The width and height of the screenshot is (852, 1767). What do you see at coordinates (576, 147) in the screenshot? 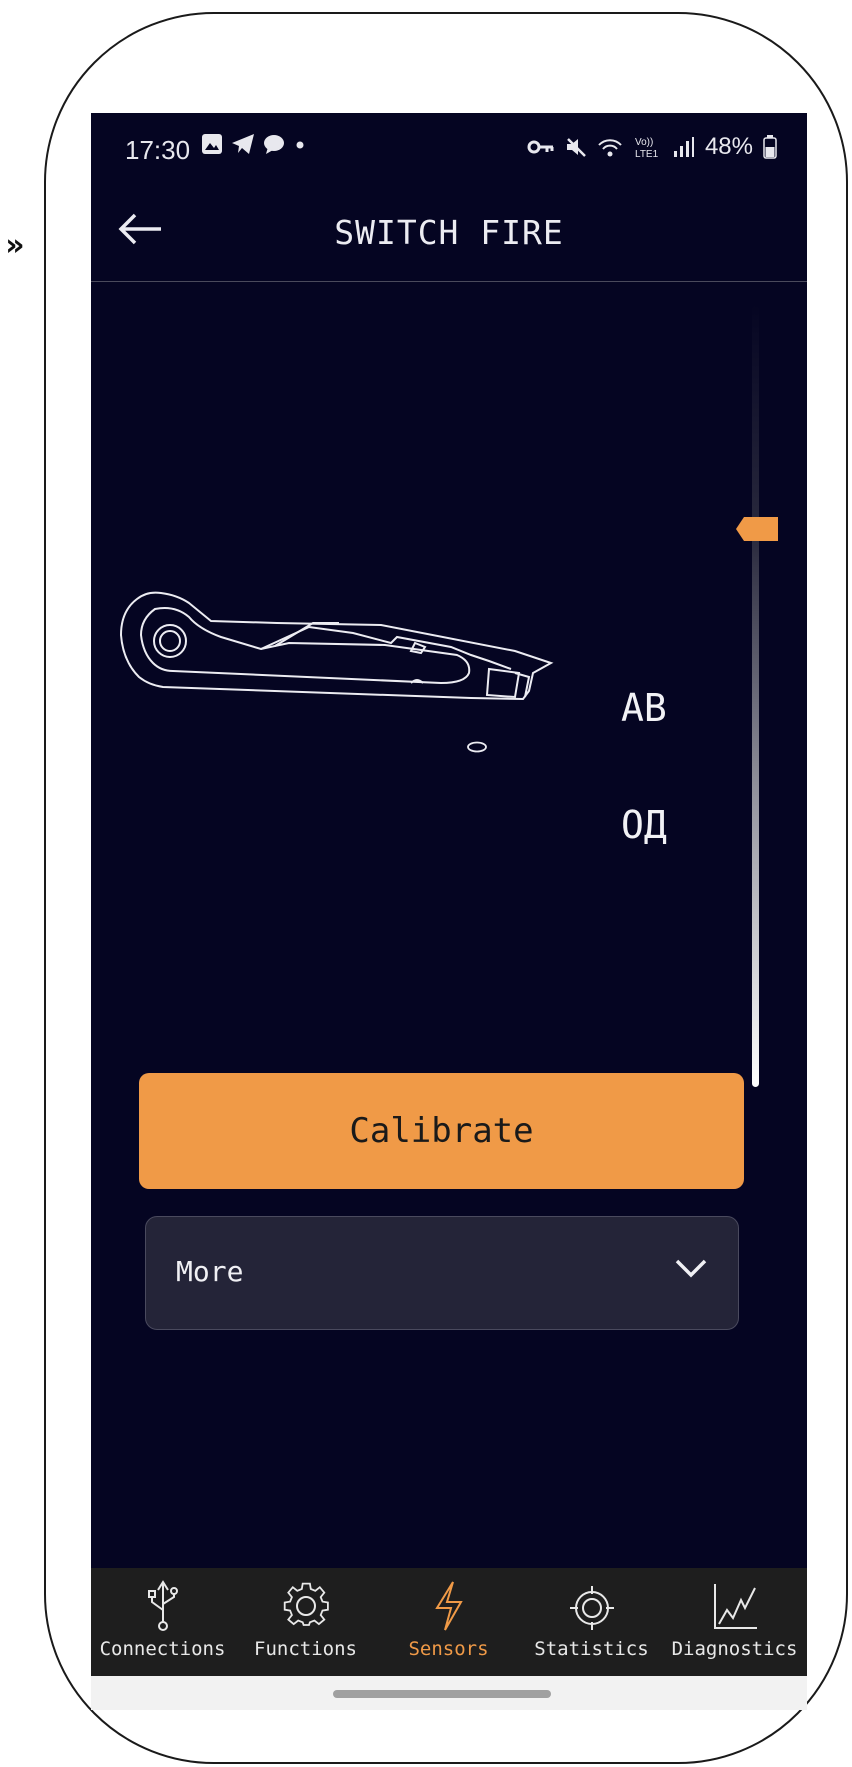
I see `mute-icon` at bounding box center [576, 147].